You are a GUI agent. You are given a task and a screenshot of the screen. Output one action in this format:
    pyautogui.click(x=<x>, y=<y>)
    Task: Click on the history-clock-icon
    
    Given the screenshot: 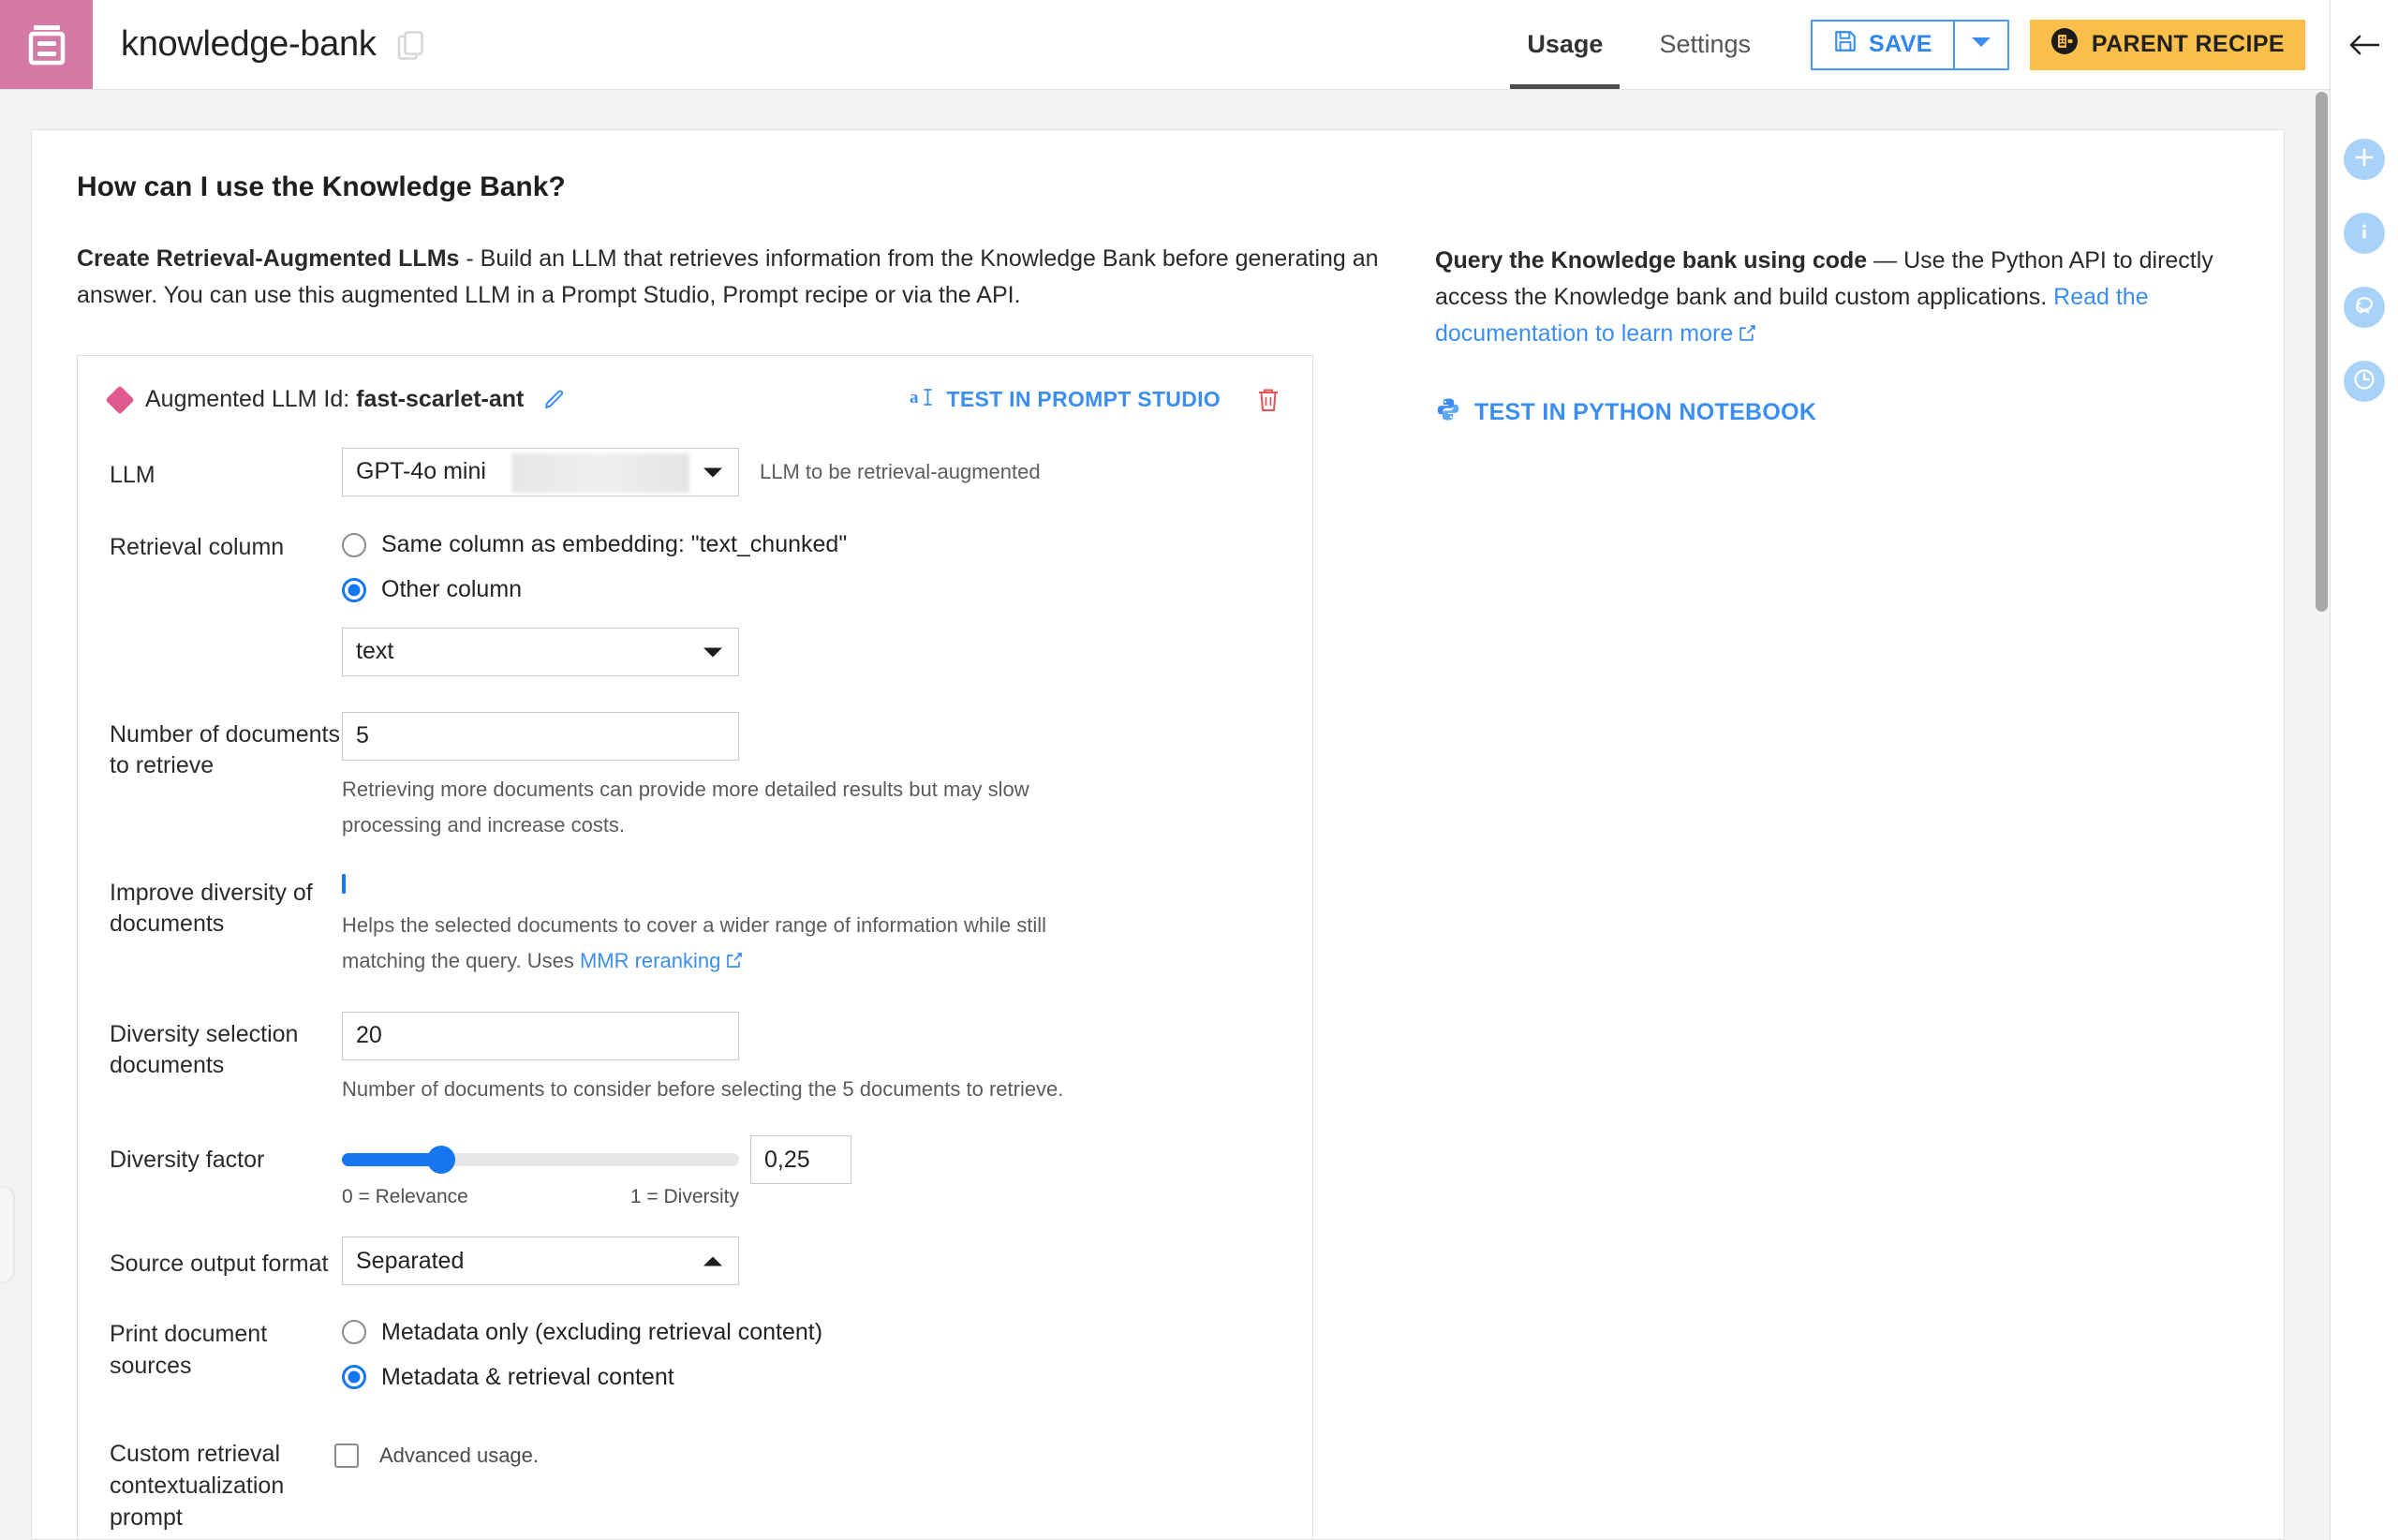 What is the action you would take?
    pyautogui.click(x=2364, y=381)
    